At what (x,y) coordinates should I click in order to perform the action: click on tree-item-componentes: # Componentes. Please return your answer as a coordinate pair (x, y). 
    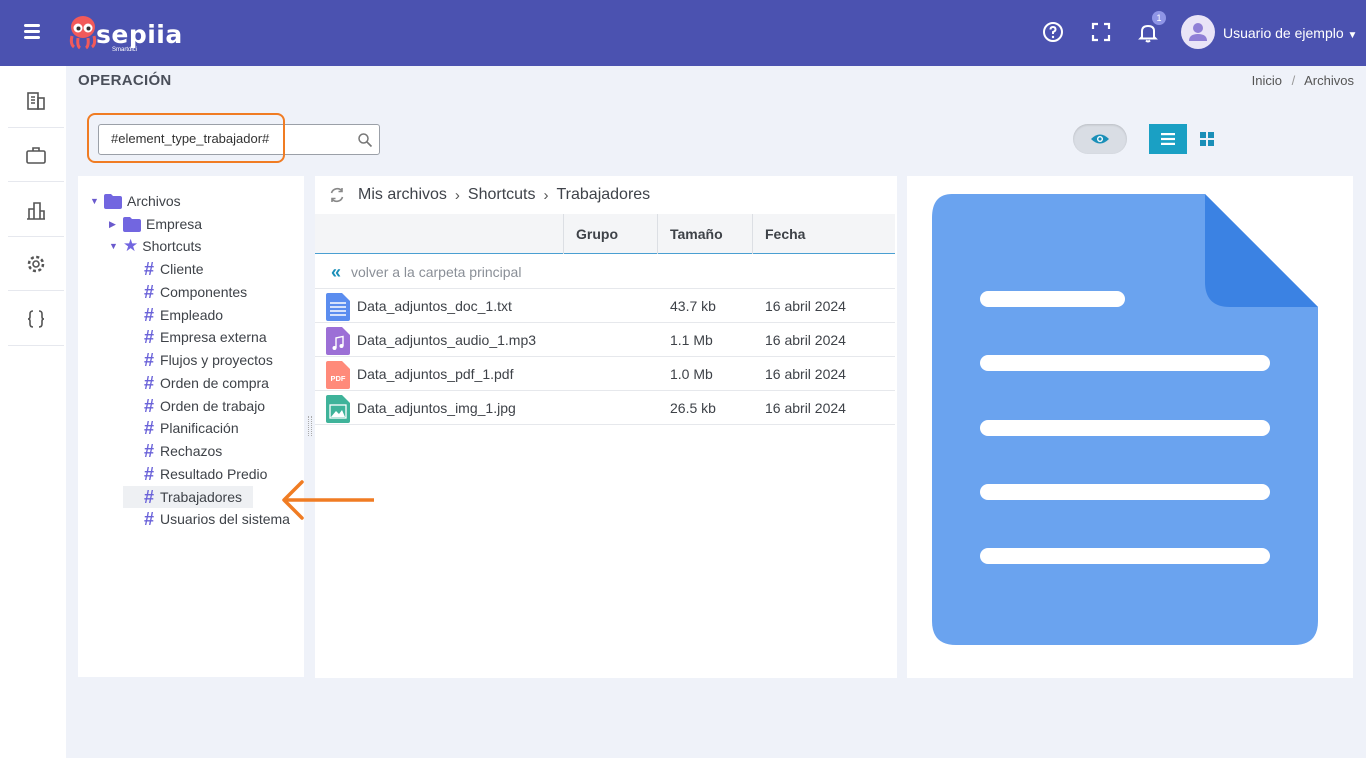
    Looking at the image, I should click on (195, 292).